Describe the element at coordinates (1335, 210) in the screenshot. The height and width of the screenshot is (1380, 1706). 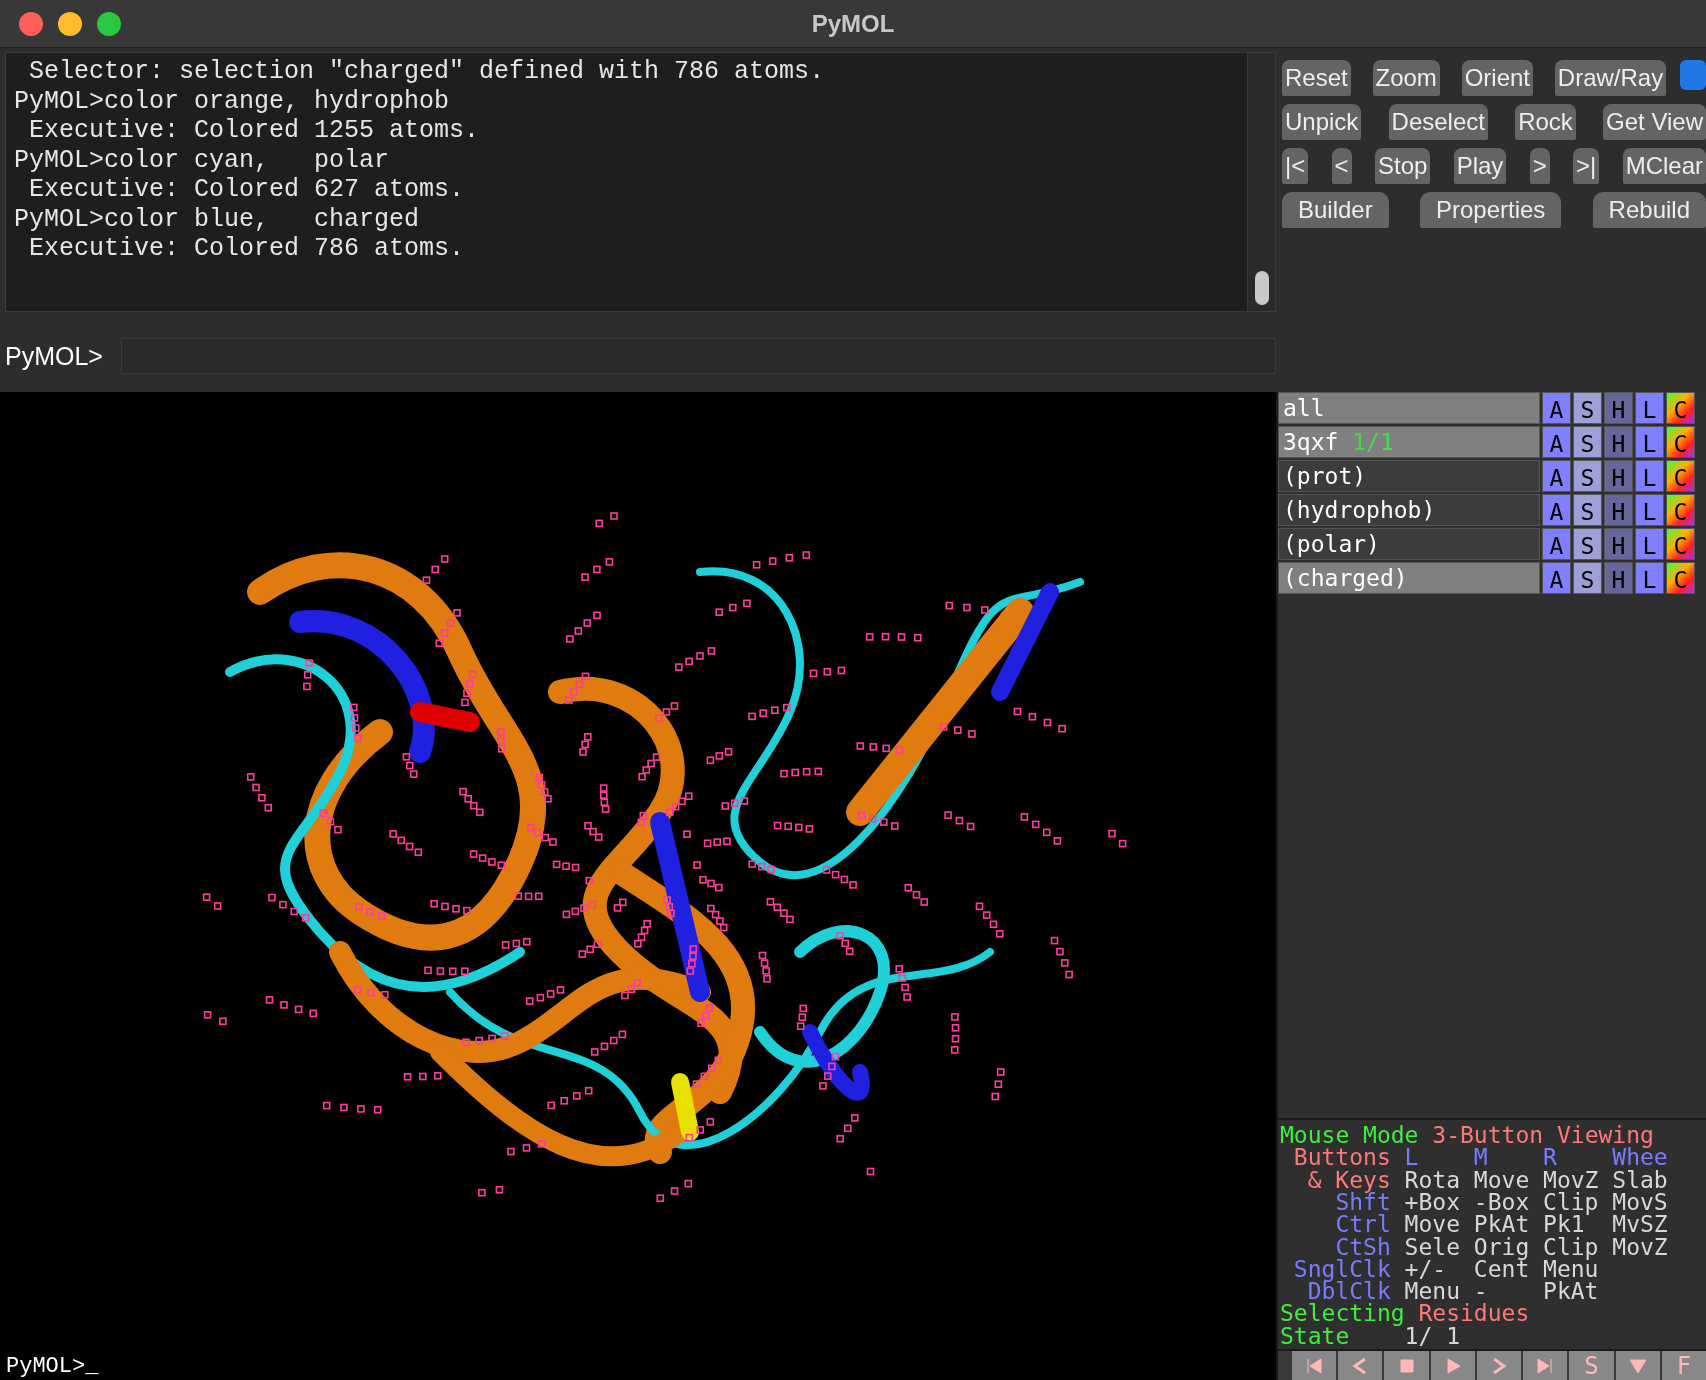
I see `toolbar-button: Builder` at that location.